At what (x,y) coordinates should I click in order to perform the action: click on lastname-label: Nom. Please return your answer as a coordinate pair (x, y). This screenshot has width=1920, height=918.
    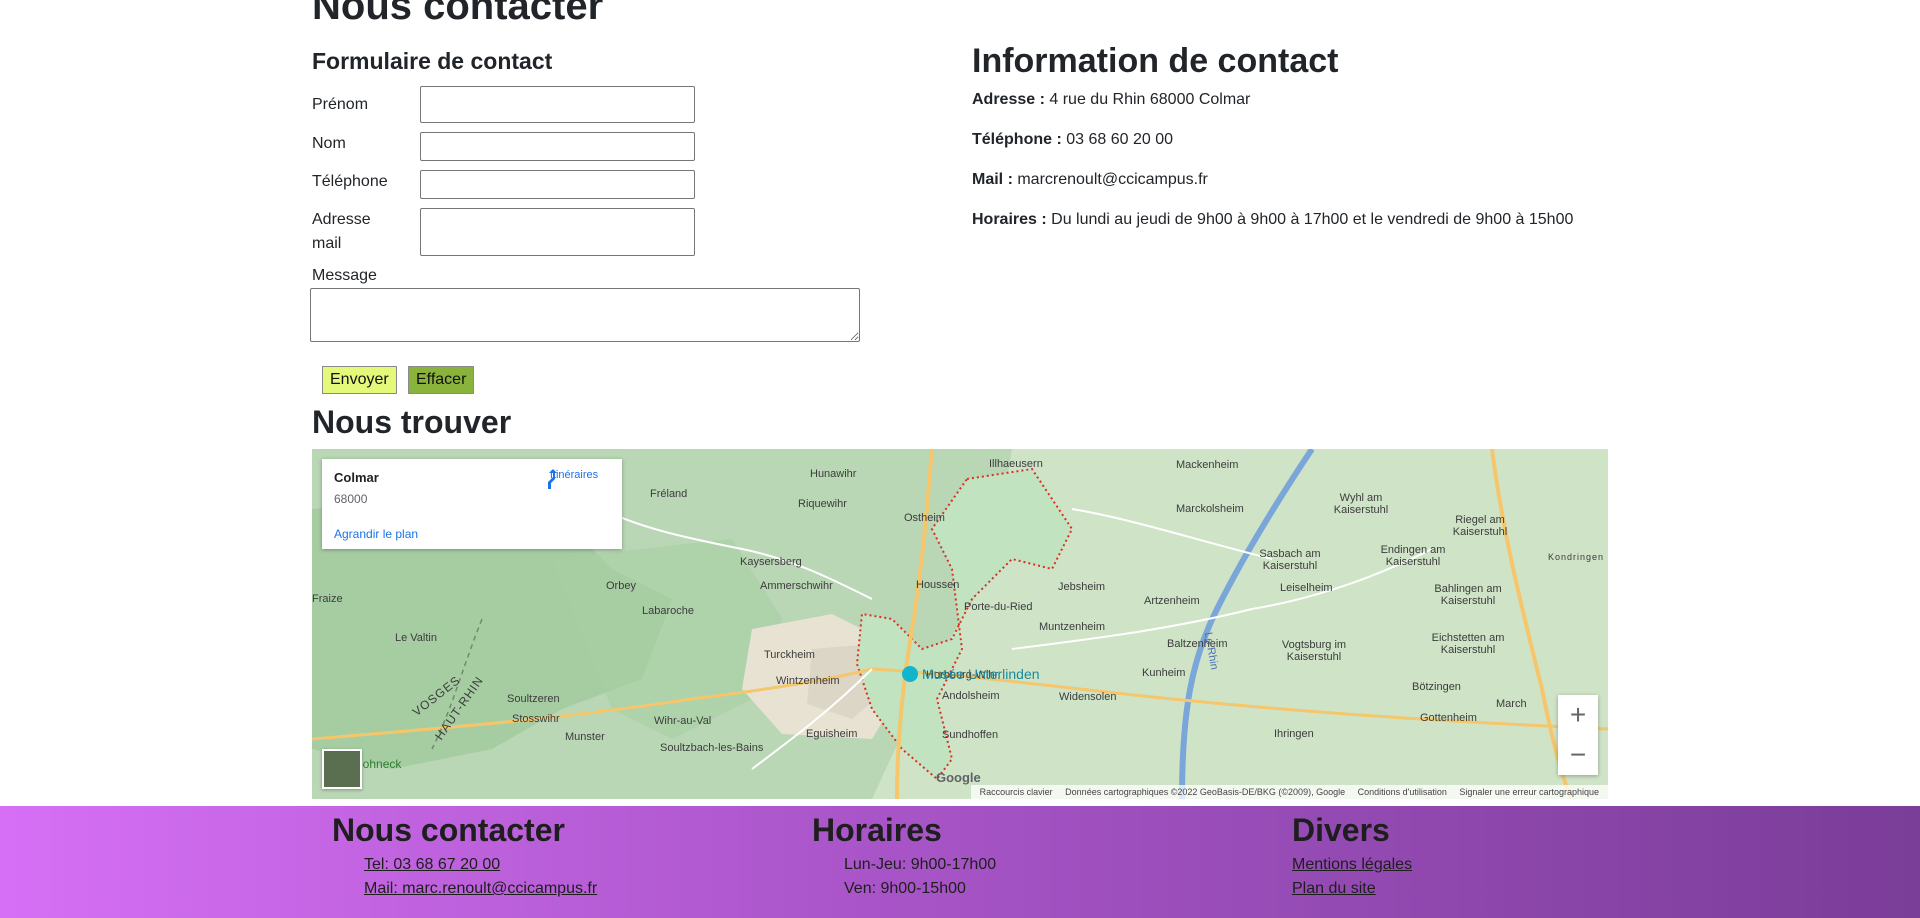
    Looking at the image, I should click on (329, 143).